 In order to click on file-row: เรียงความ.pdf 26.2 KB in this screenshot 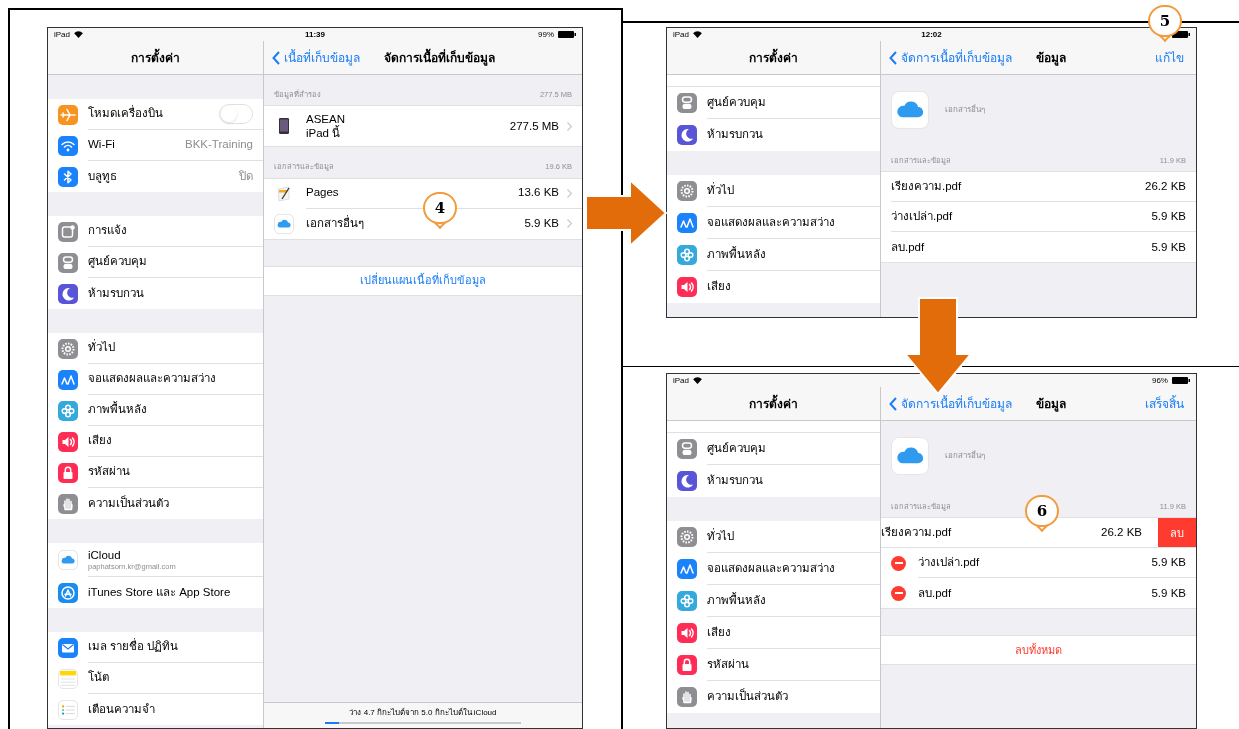, I will do `click(1038, 187)`.